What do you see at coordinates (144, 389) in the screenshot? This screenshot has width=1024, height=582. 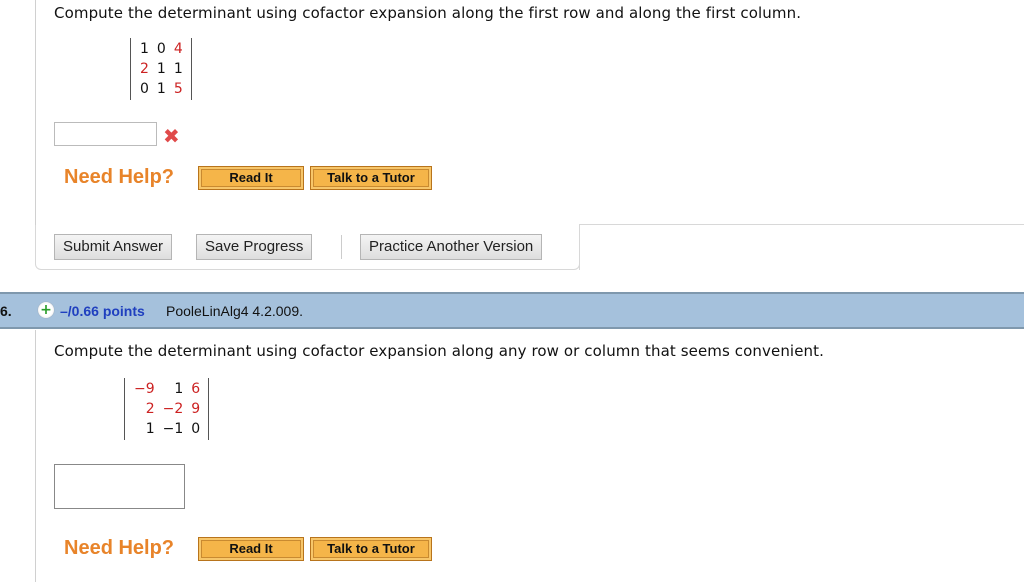 I see `matrix-cell: −9` at bounding box center [144, 389].